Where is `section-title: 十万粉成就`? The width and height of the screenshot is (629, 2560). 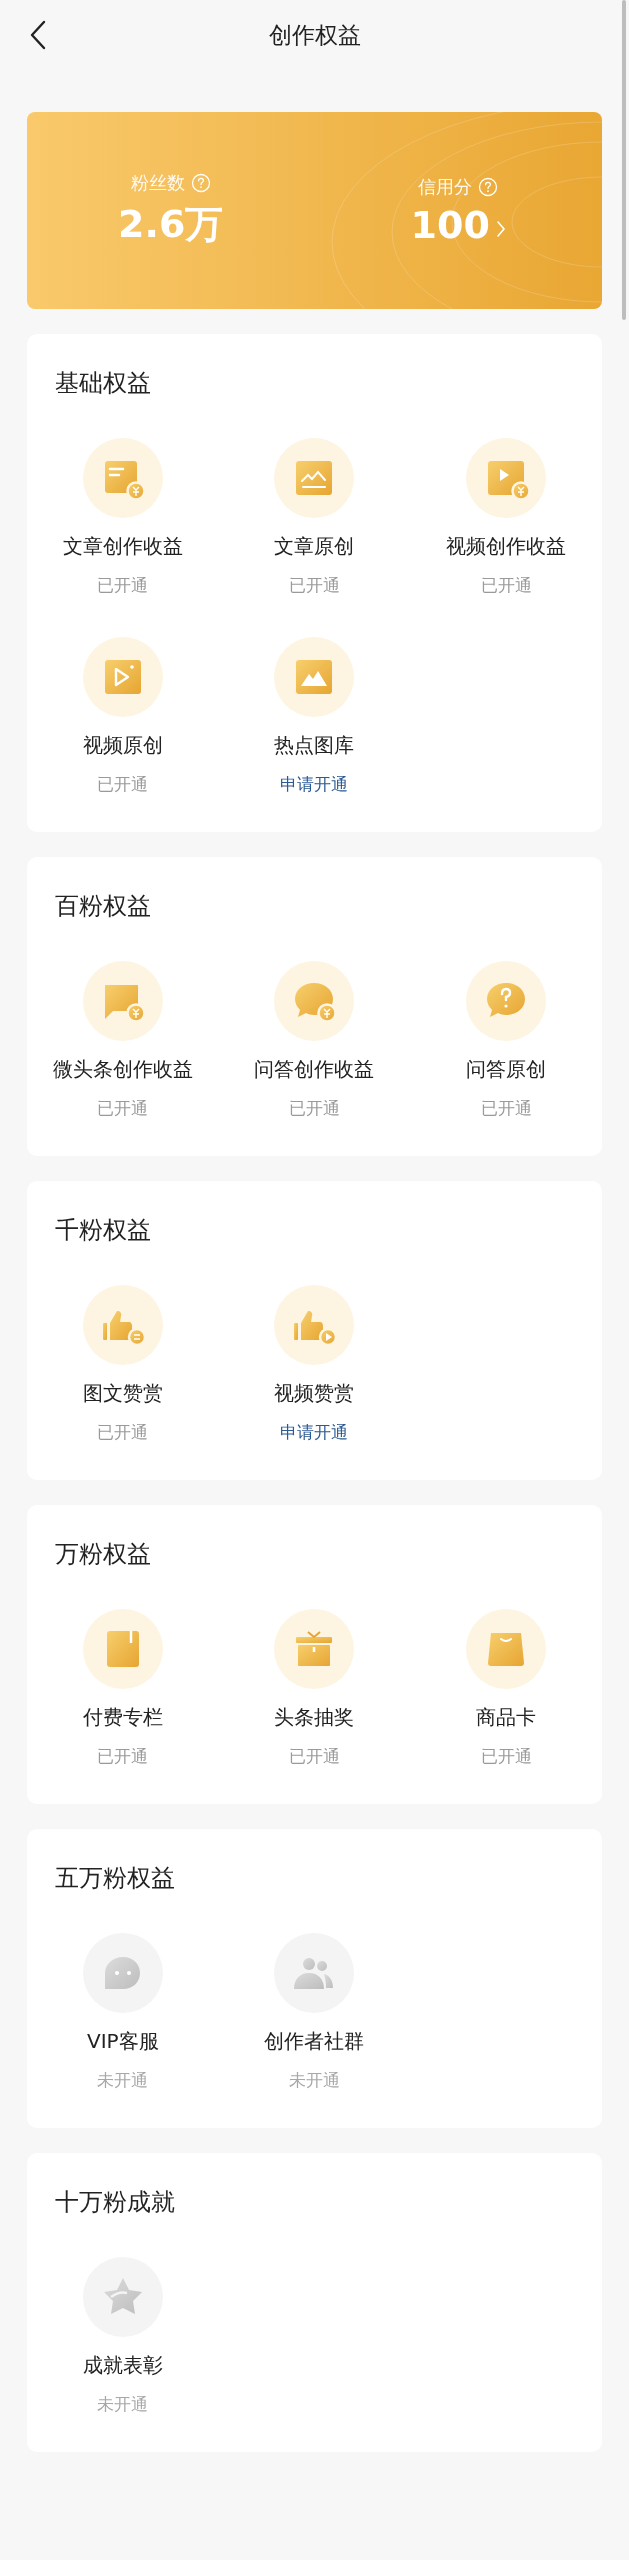 section-title: 十万粉成就 is located at coordinates (115, 2202).